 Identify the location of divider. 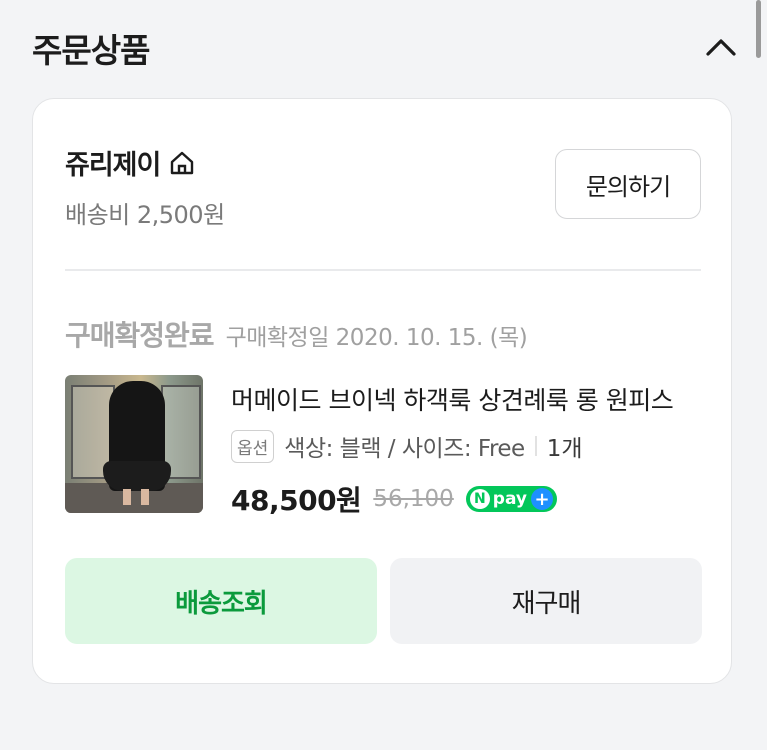
(383, 270).